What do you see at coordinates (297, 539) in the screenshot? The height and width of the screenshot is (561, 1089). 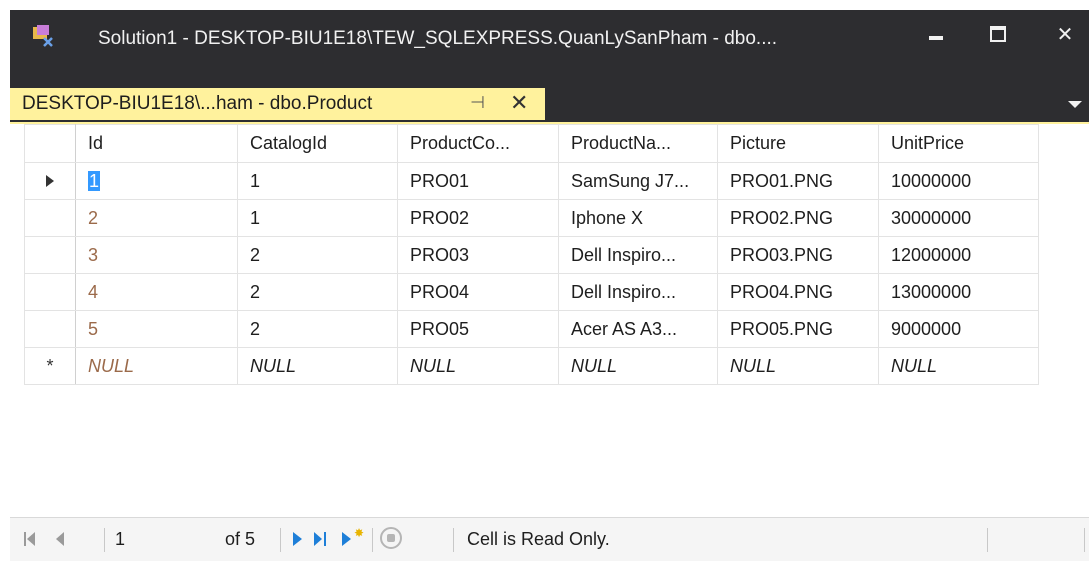 I see `next-record-icon` at bounding box center [297, 539].